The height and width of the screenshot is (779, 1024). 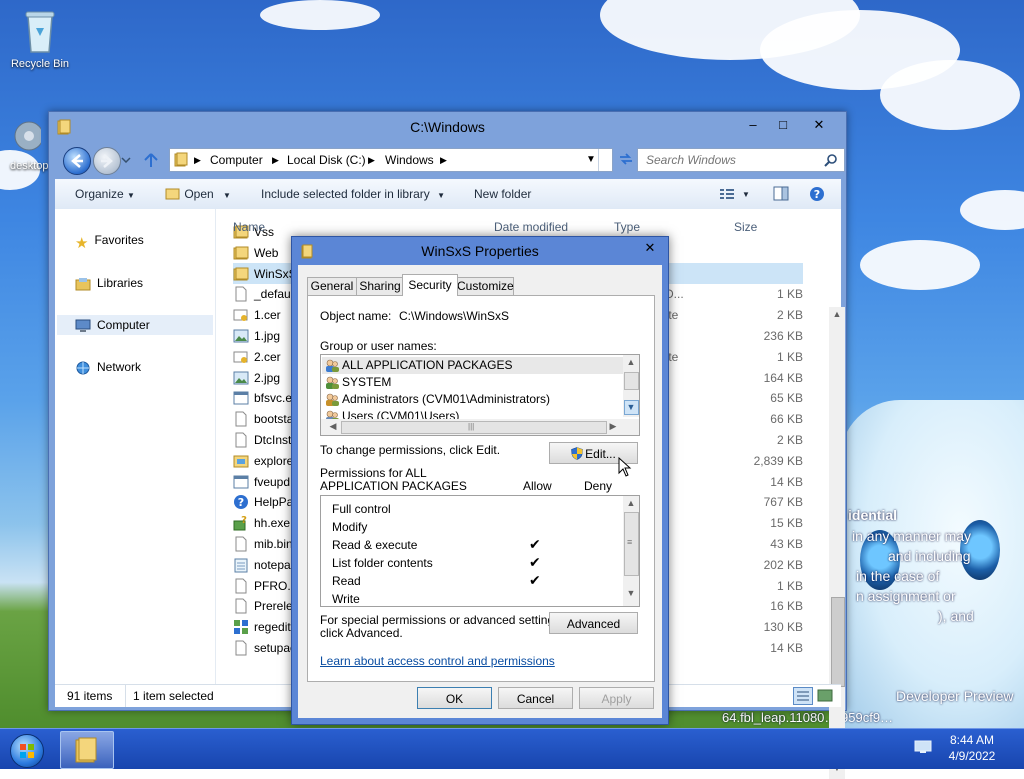 What do you see at coordinates (236, 160) in the screenshot?
I see `breadcrumb-computer: Computer` at bounding box center [236, 160].